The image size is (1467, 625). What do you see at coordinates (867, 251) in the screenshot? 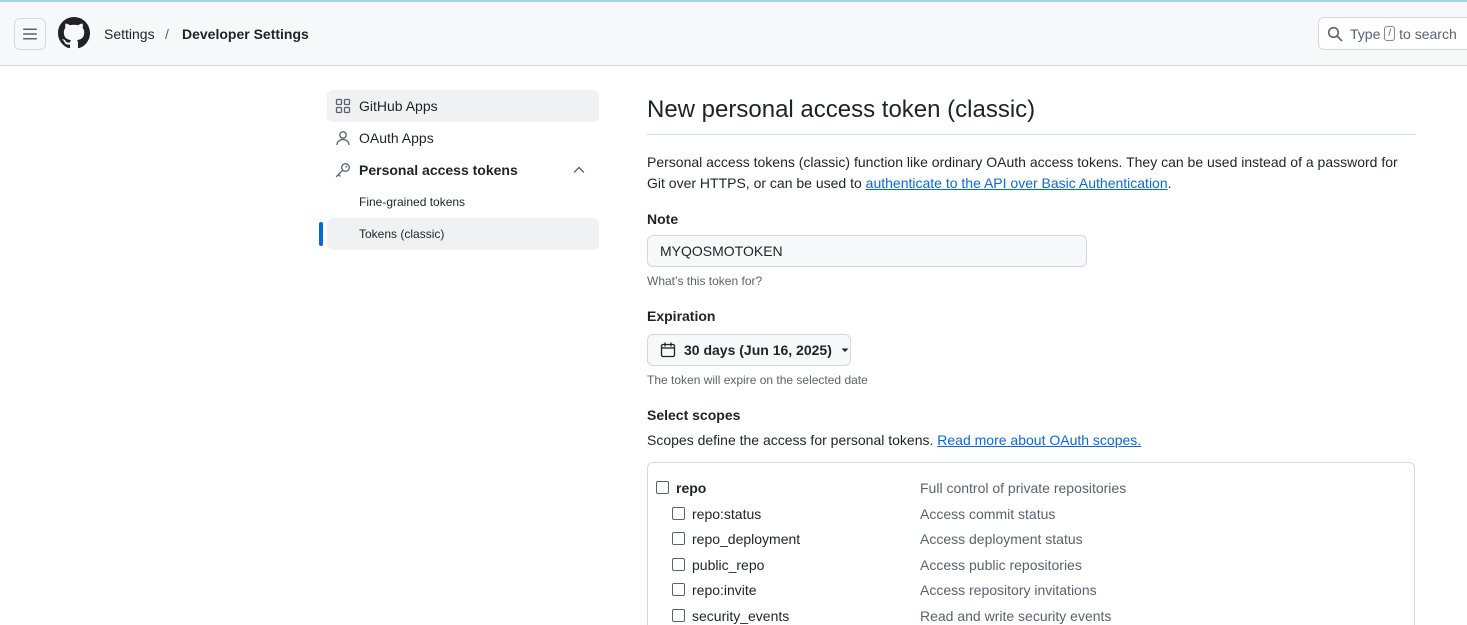
I see `note-input` at bounding box center [867, 251].